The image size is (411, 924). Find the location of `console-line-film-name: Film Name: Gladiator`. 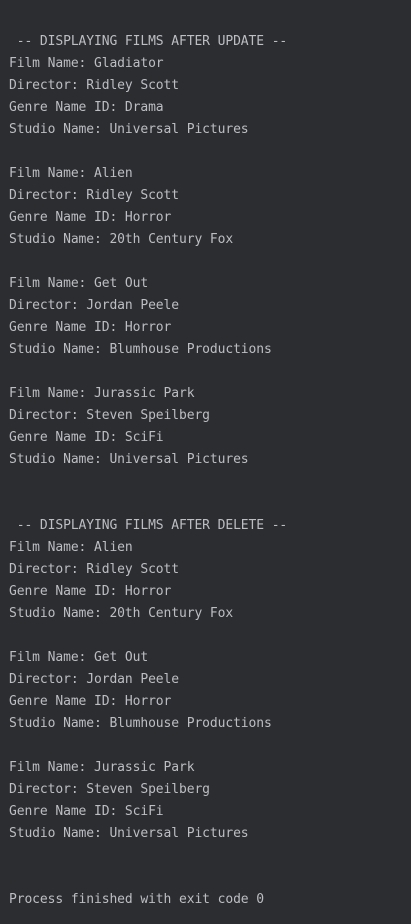

console-line-film-name: Film Name: Gladiator is located at coordinates (86, 63).